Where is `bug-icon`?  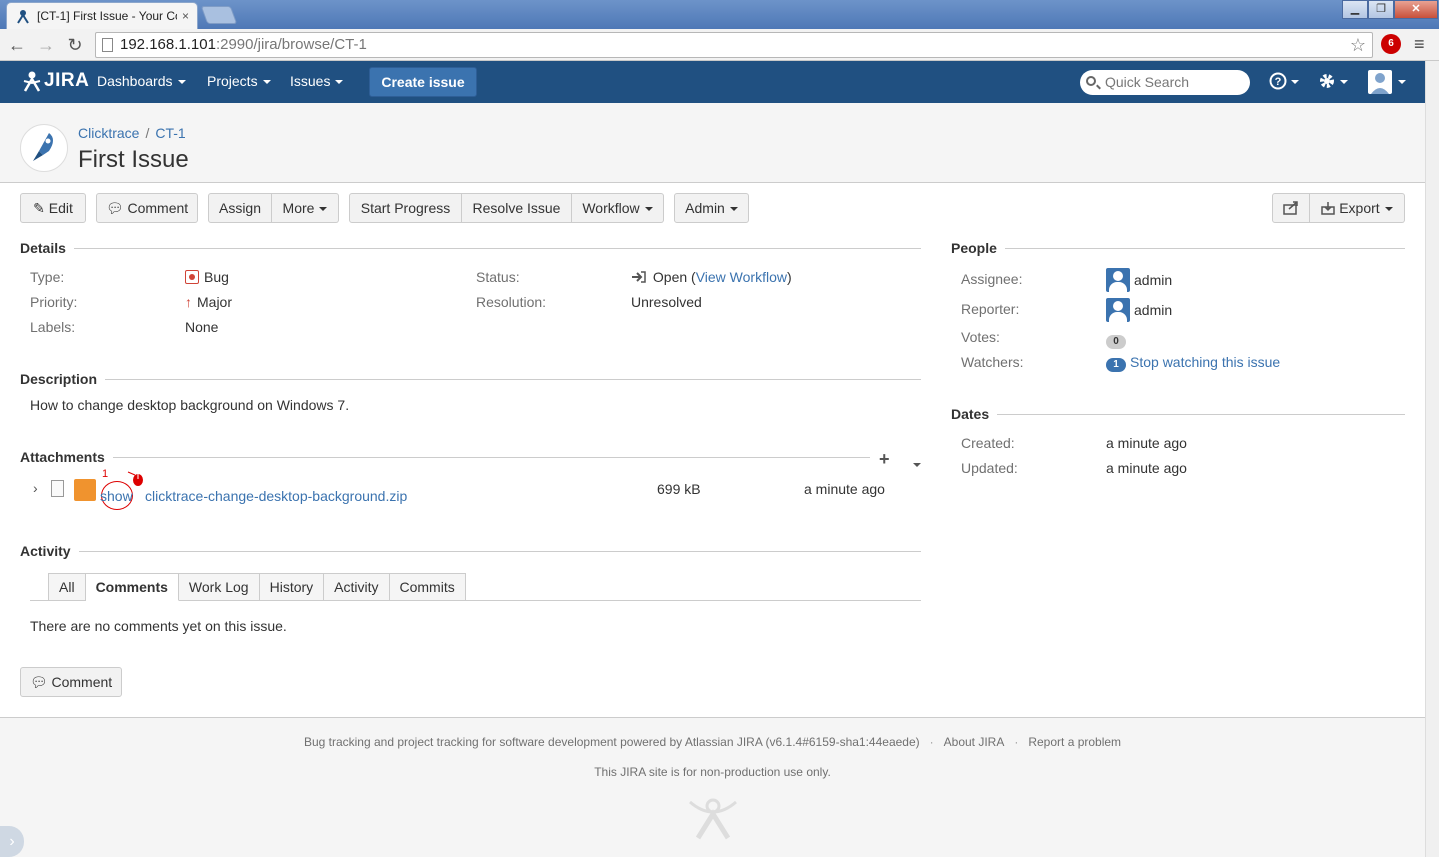 bug-icon is located at coordinates (192, 277).